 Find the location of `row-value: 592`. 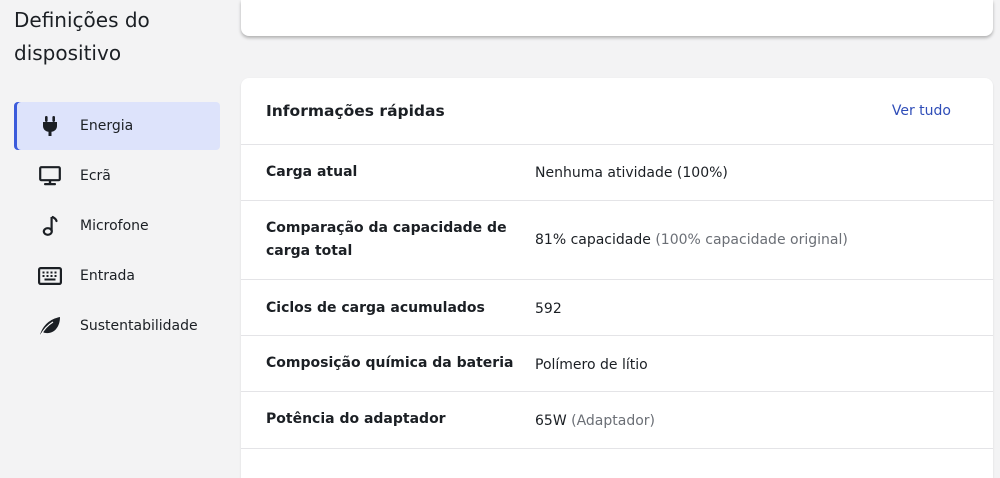

row-value: 592 is located at coordinates (548, 309).